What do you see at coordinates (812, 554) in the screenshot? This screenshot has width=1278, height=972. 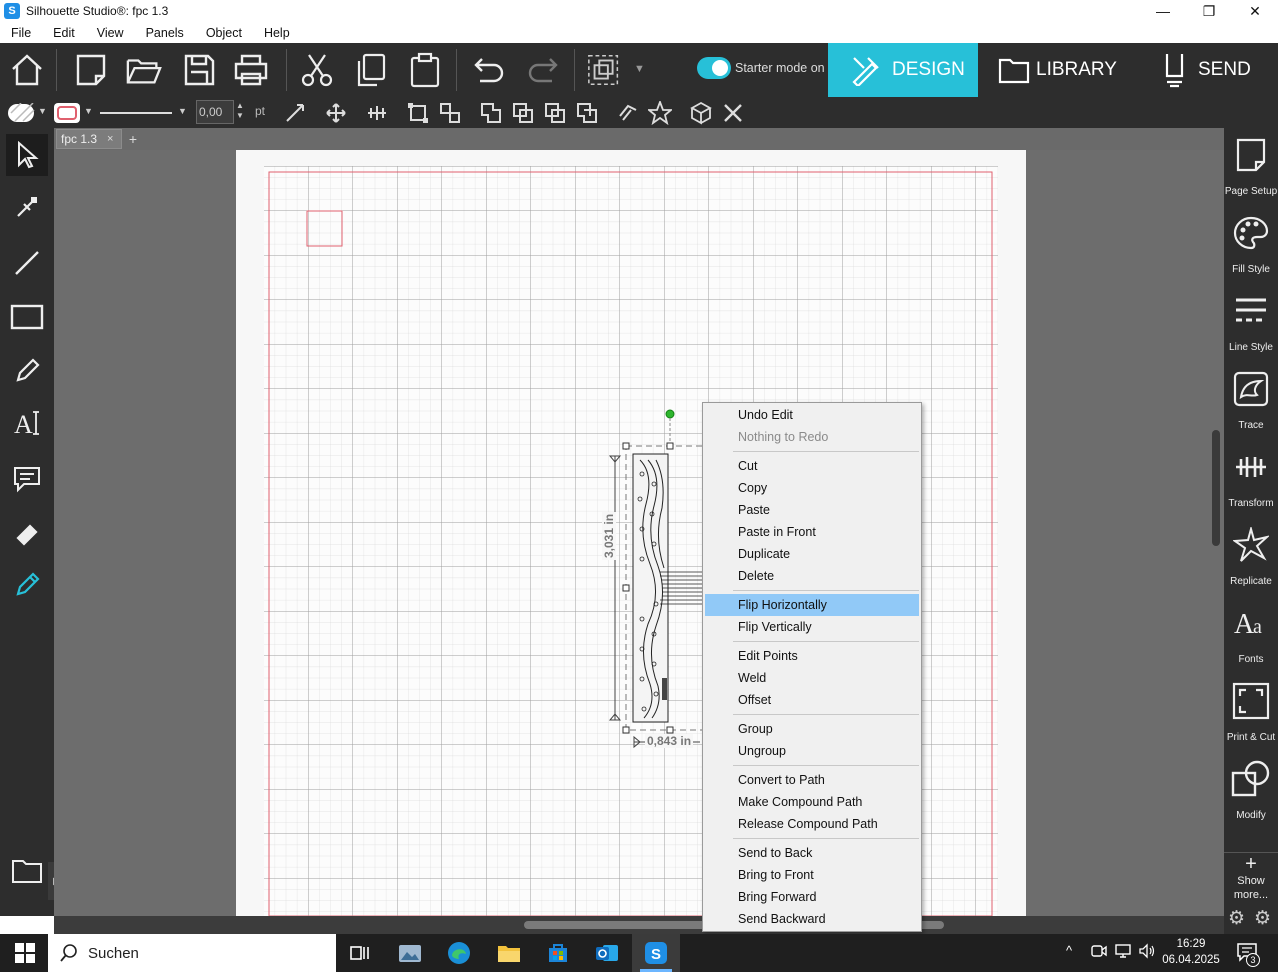 I see `menu-item-duplicate: Duplicate` at bounding box center [812, 554].